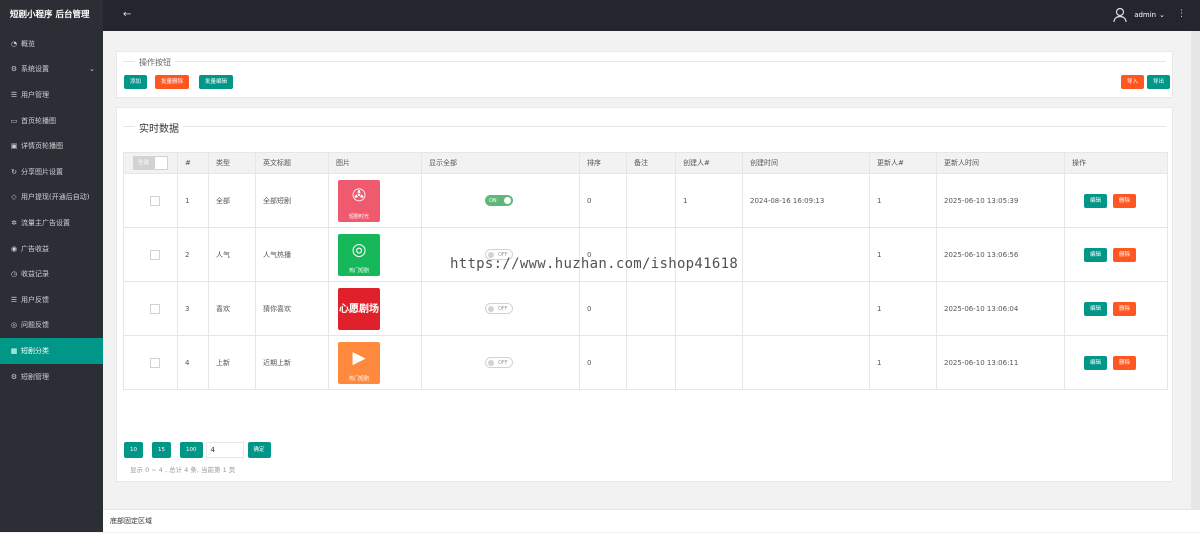  I want to click on shield-icon: ◇, so click(14, 197).